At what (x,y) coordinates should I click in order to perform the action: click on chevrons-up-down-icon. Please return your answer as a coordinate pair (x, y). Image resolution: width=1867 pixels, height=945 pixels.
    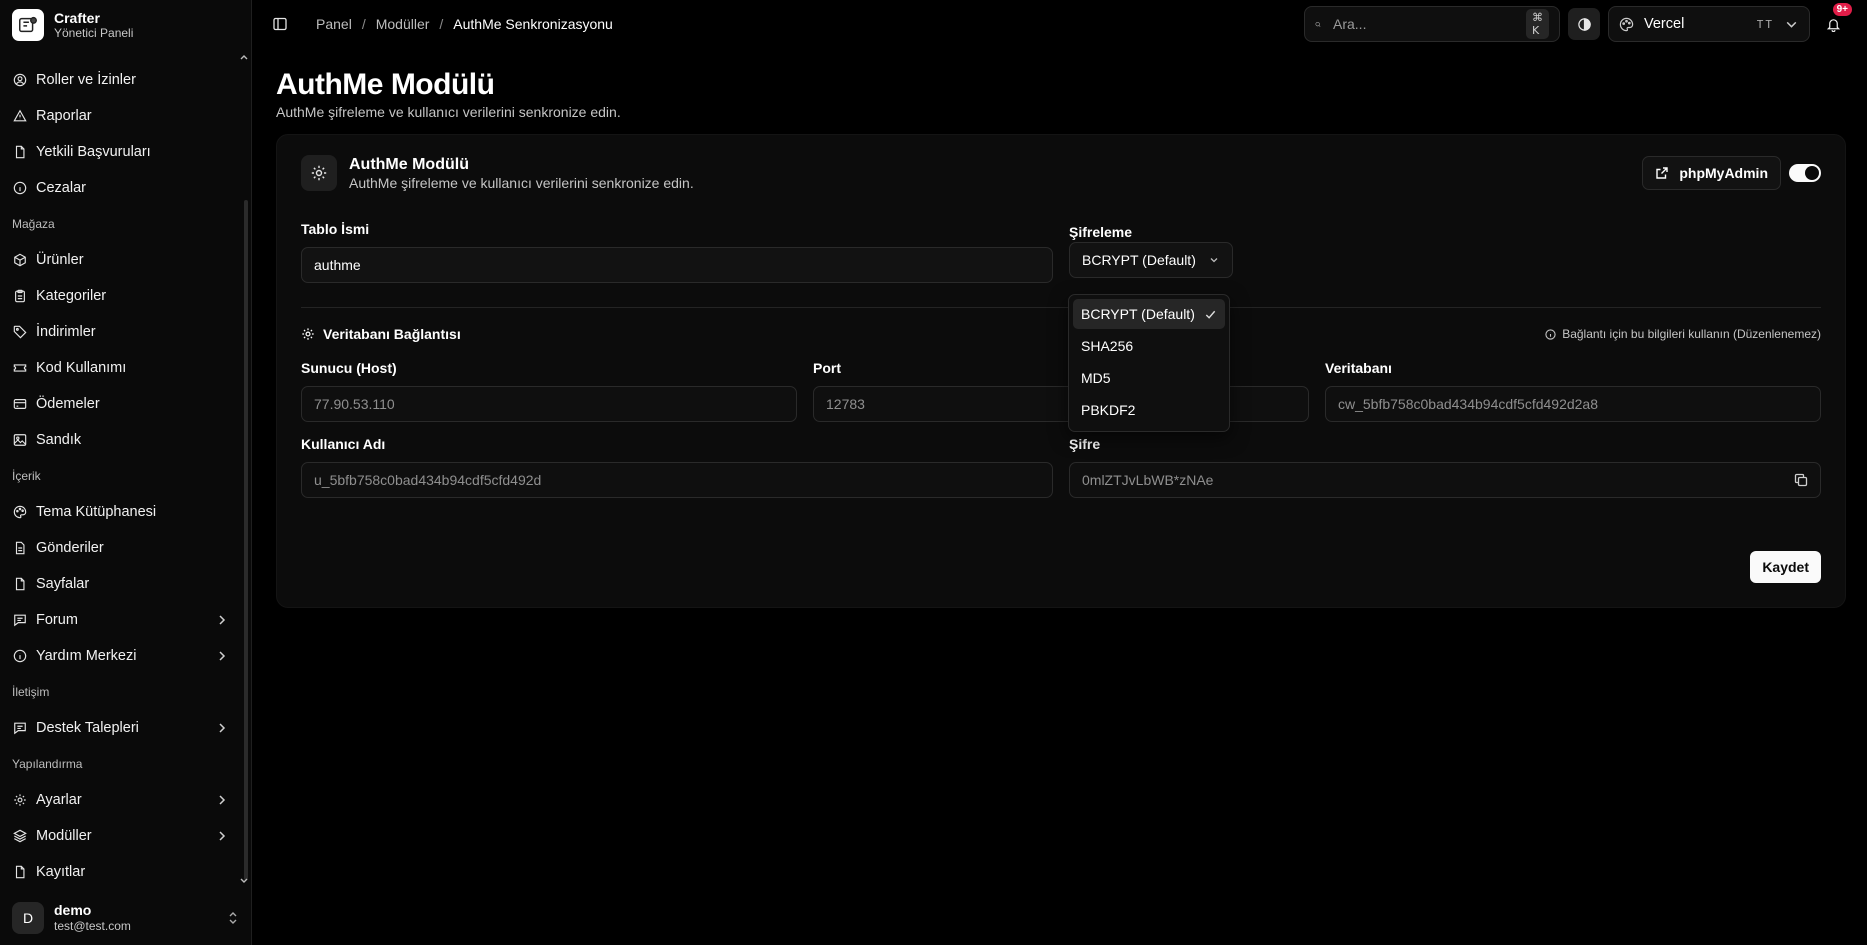
    Looking at the image, I should click on (233, 918).